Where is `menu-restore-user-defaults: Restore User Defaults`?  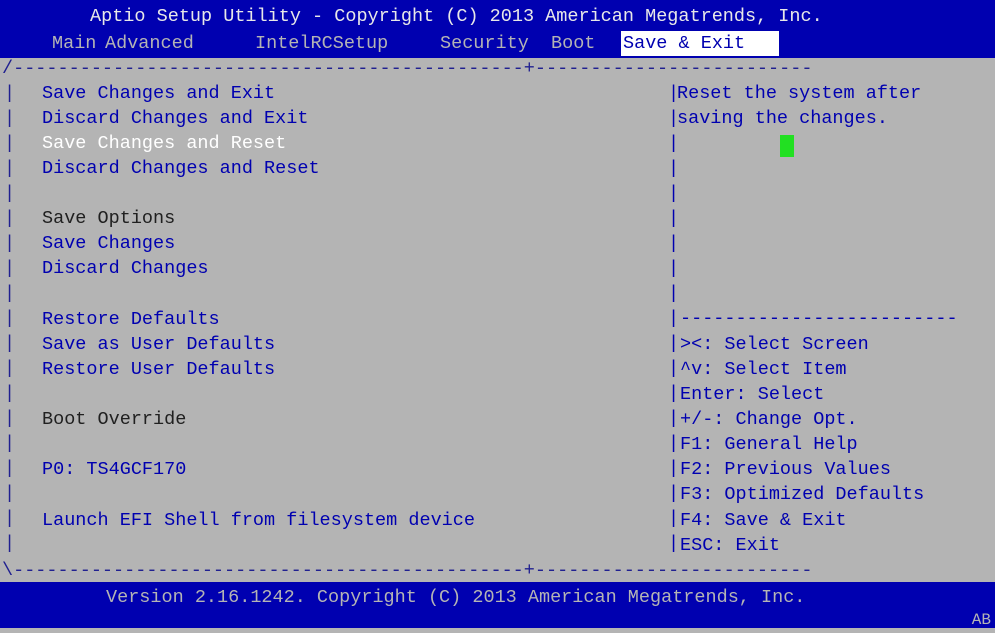
menu-restore-user-defaults: Restore User Defaults is located at coordinates (158, 369).